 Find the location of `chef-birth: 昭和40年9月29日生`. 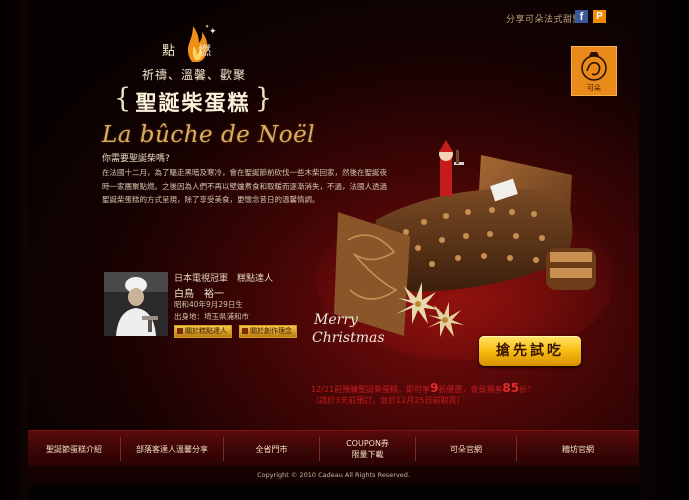

chef-birth: 昭和40年9月29日生 is located at coordinates (208, 304).